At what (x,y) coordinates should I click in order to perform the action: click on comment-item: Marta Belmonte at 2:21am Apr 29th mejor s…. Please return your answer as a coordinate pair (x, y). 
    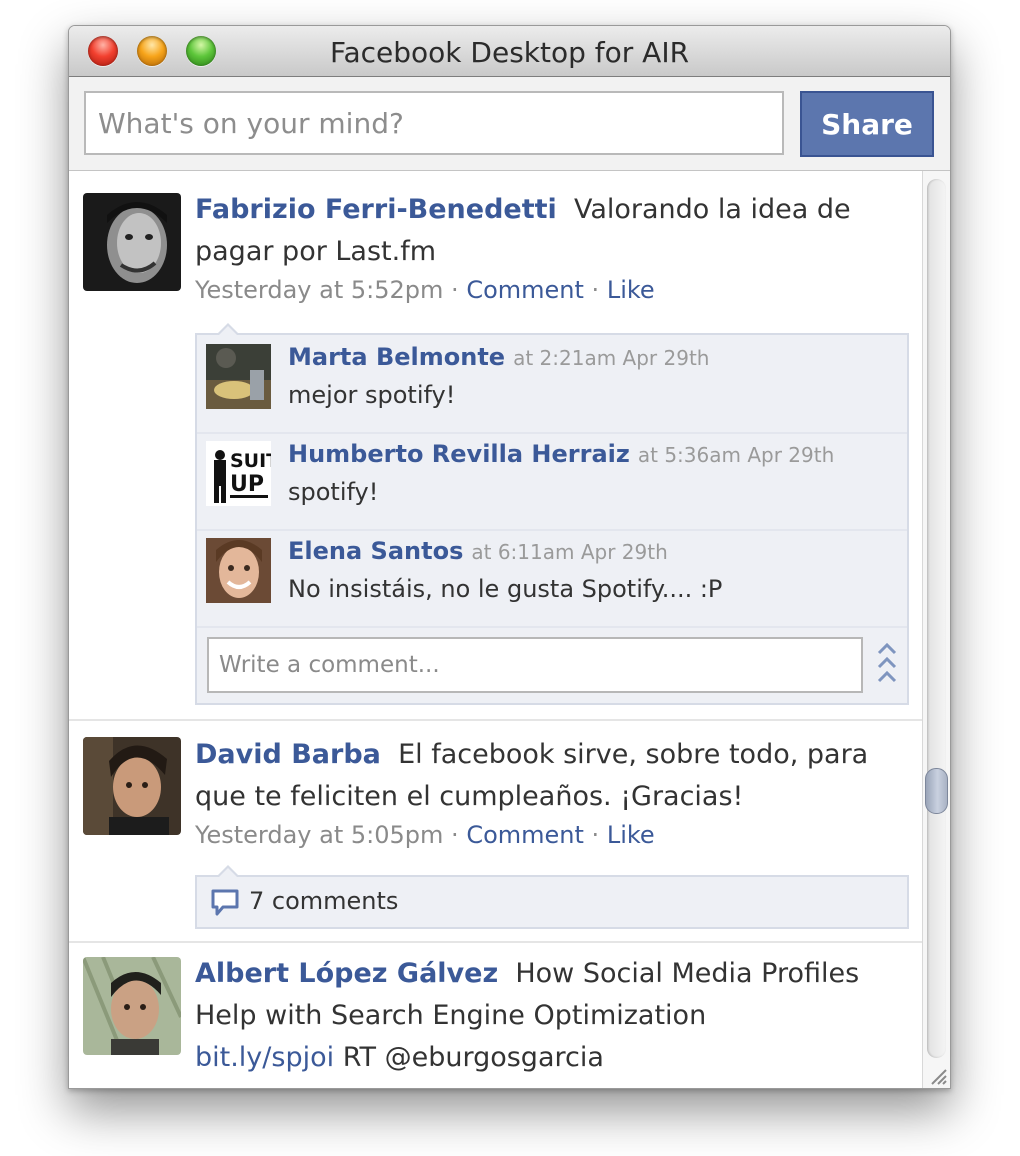
    Looking at the image, I should click on (552, 384).